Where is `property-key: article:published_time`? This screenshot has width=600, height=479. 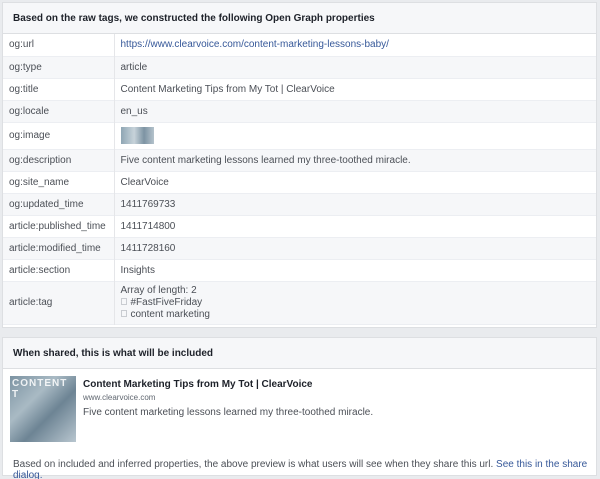
property-key: article:published_time is located at coordinates (59, 226).